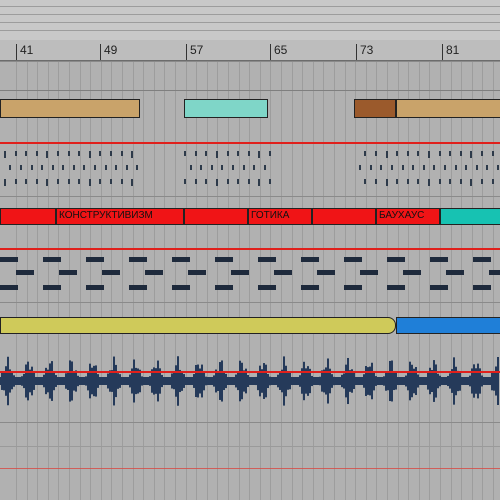  What do you see at coordinates (250, 50) in the screenshot?
I see `timeline-ruler: 41 49 57 65 73 81` at bounding box center [250, 50].